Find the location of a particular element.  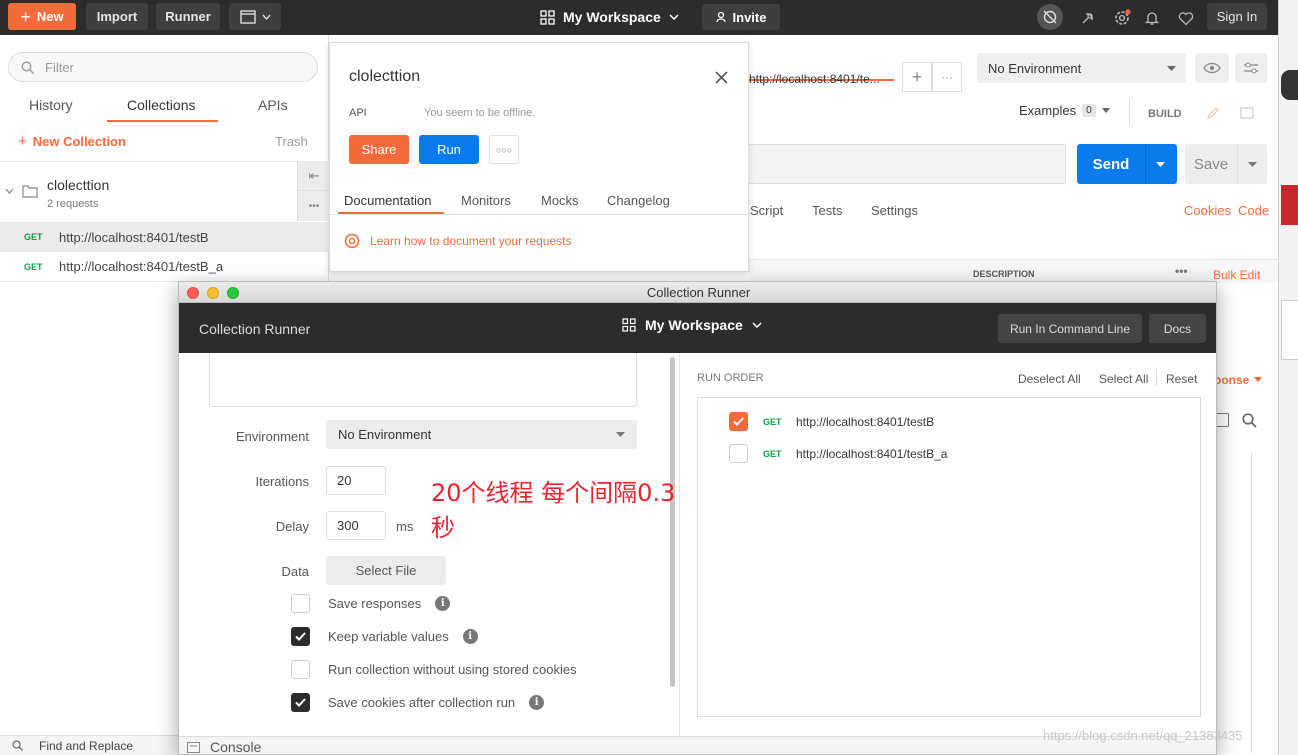

runner-button: Runner is located at coordinates (188, 16).